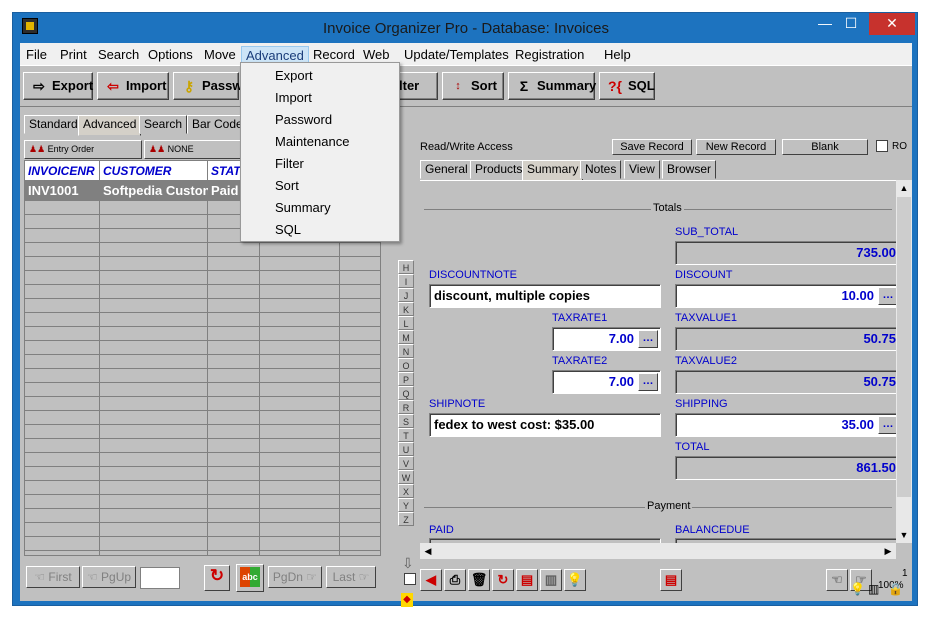 Image resolution: width=934 pixels, height=626 pixels. I want to click on back-arrow-button: ◀, so click(431, 580).